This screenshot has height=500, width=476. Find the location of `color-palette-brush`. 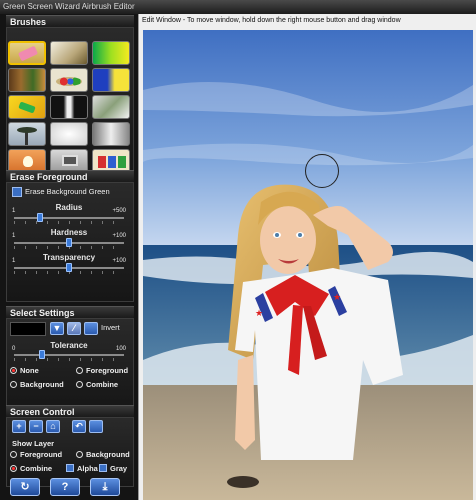

color-palette-brush is located at coordinates (69, 80).